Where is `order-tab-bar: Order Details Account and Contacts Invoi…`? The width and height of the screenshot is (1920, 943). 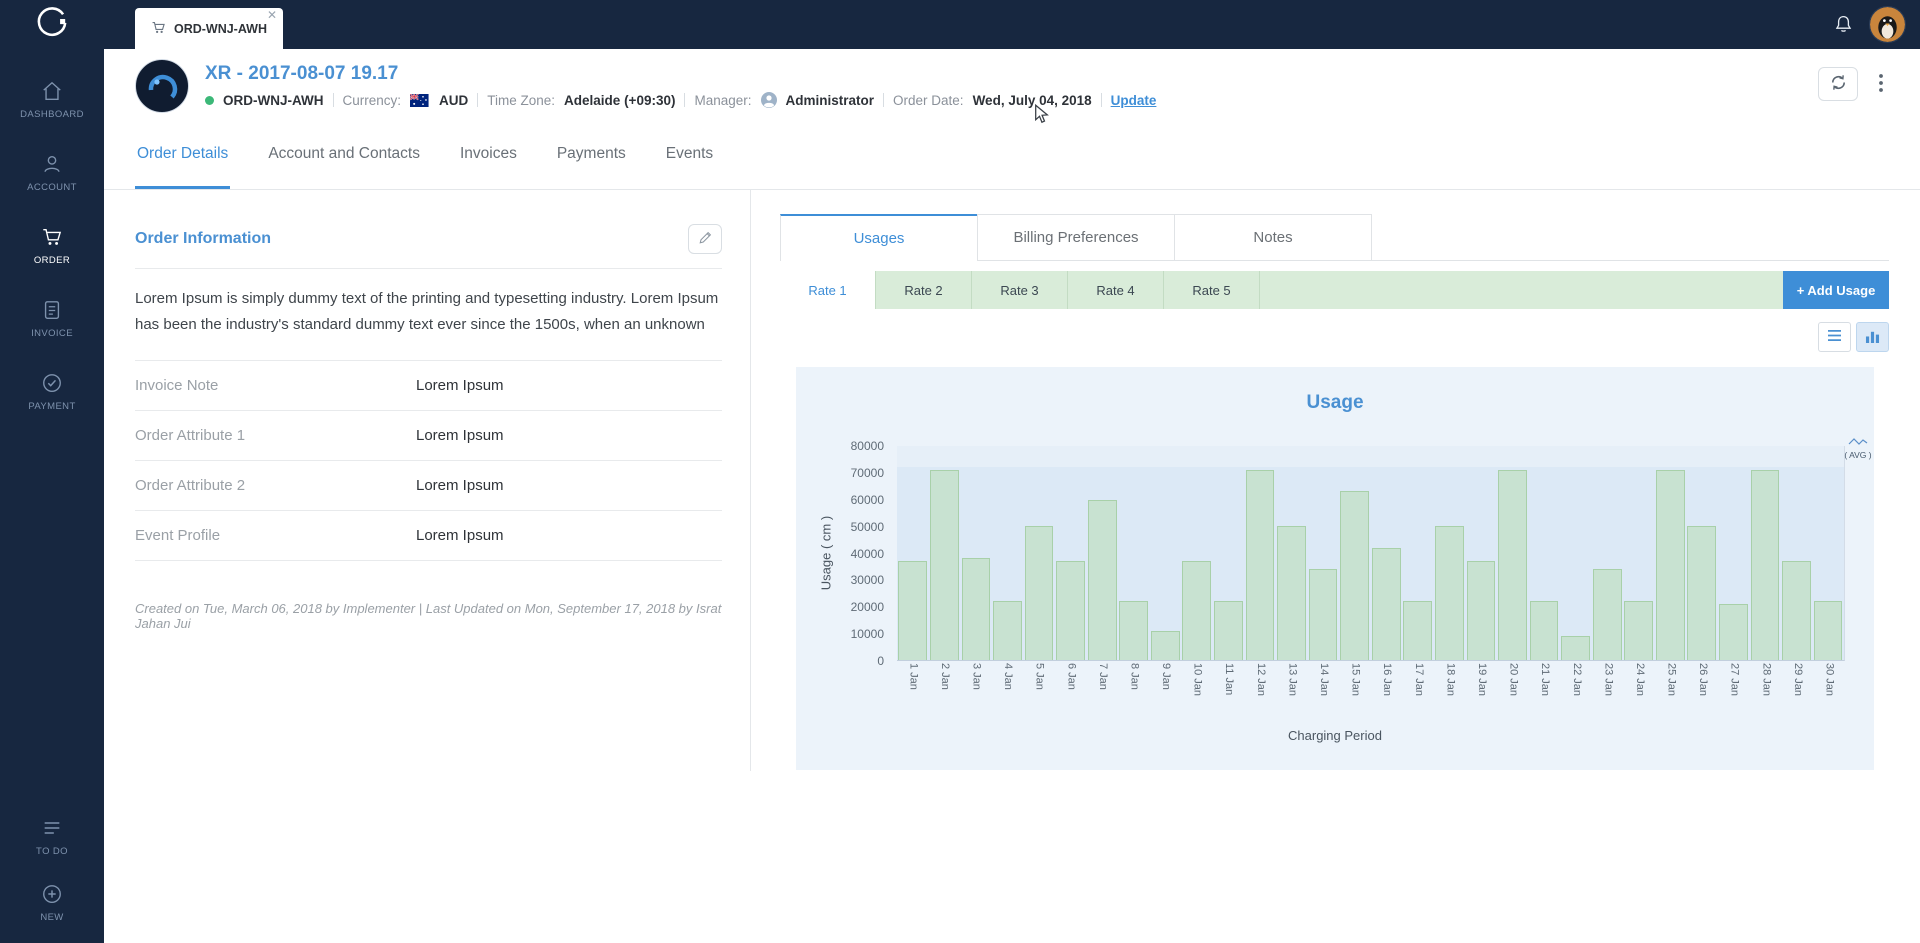
order-tab-bar: Order Details Account and Contacts Invoi… is located at coordinates (1012, 156).